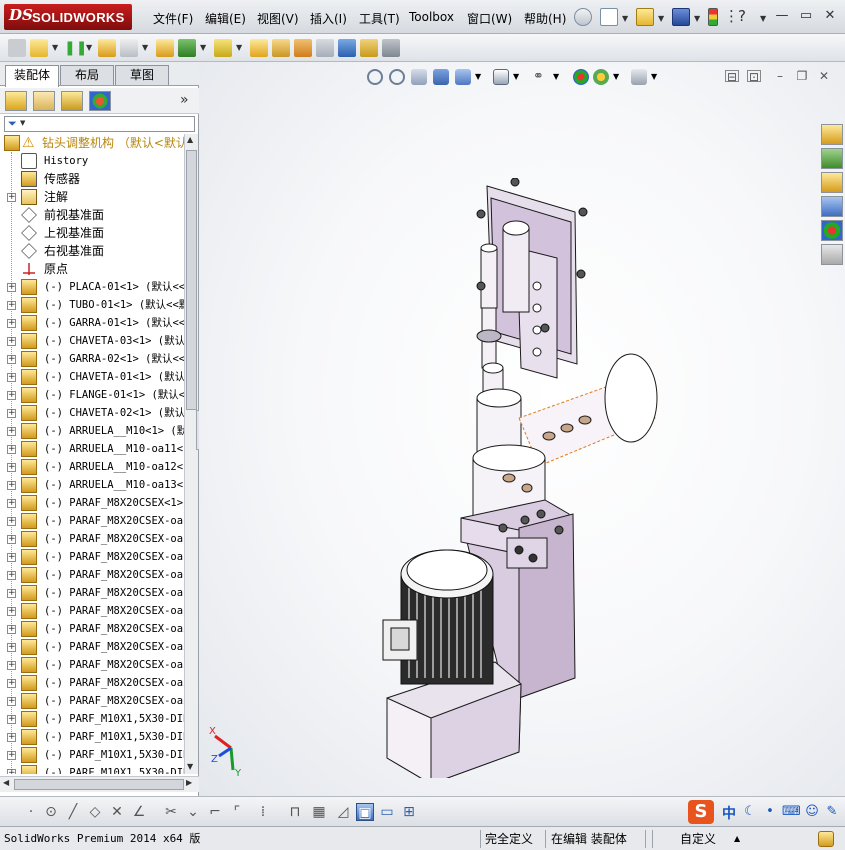  What do you see at coordinates (190, 139) in the screenshot?
I see `scroll-up-arrow-icon: ▲` at bounding box center [190, 139].